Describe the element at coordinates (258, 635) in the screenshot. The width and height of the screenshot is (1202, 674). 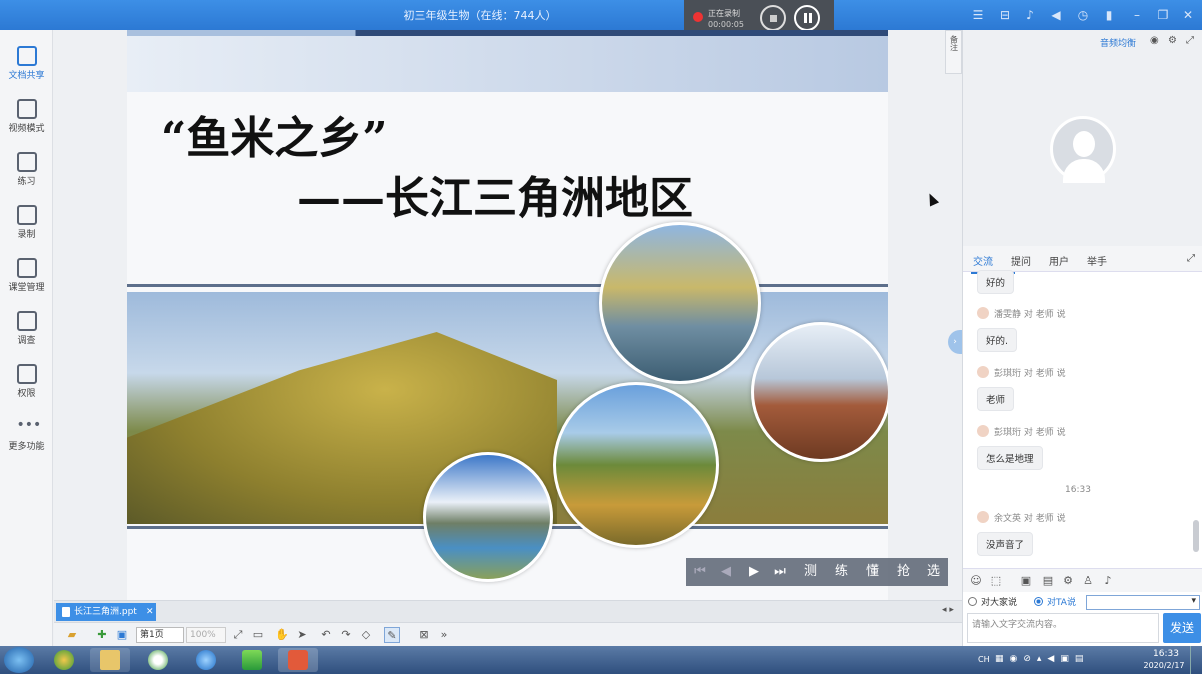
I see `fullscreen-icon: ▭` at that location.